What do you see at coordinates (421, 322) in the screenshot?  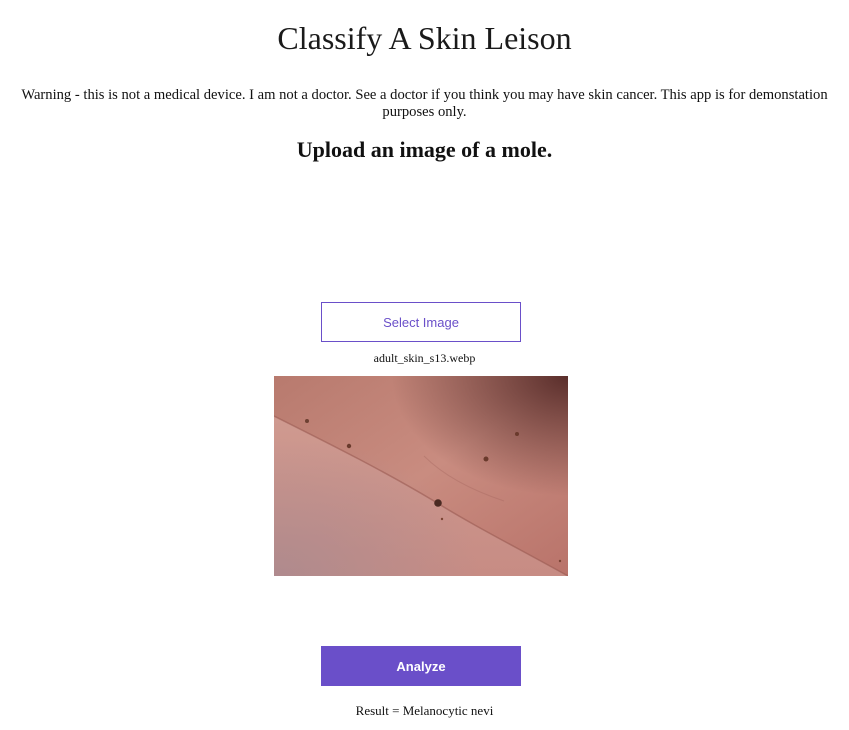 I see `select-image-button: Select Image` at bounding box center [421, 322].